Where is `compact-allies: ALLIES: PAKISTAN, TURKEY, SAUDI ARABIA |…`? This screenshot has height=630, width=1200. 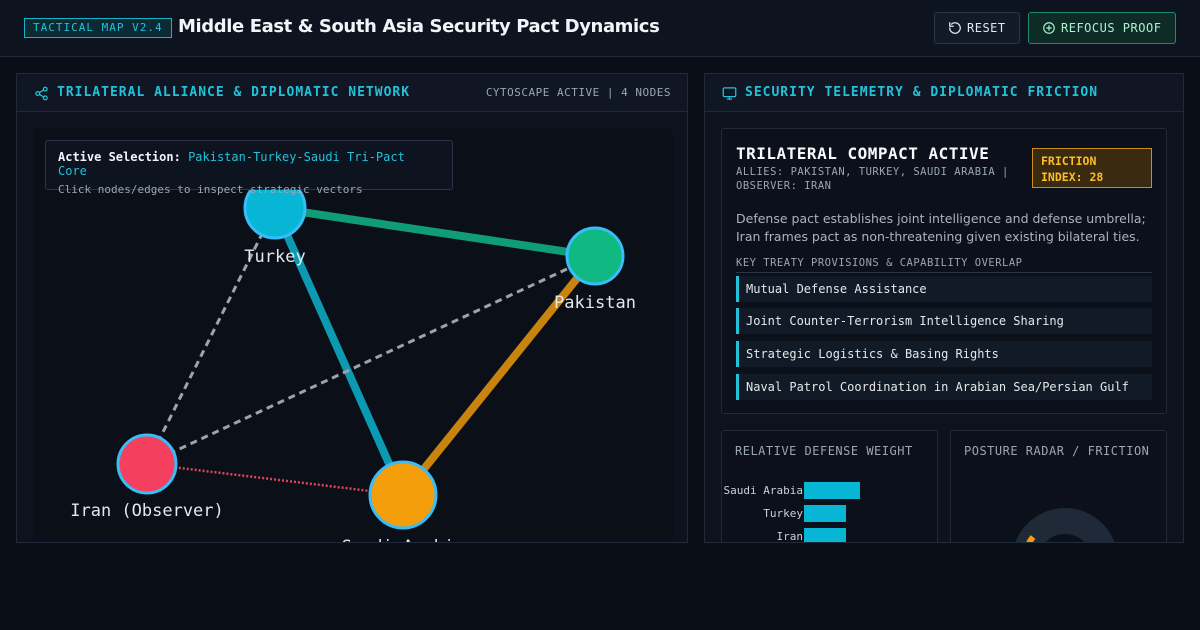
compact-allies: ALLIES: PAKISTAN, TURKEY, SAUDI ARABIA |… is located at coordinates (872, 179).